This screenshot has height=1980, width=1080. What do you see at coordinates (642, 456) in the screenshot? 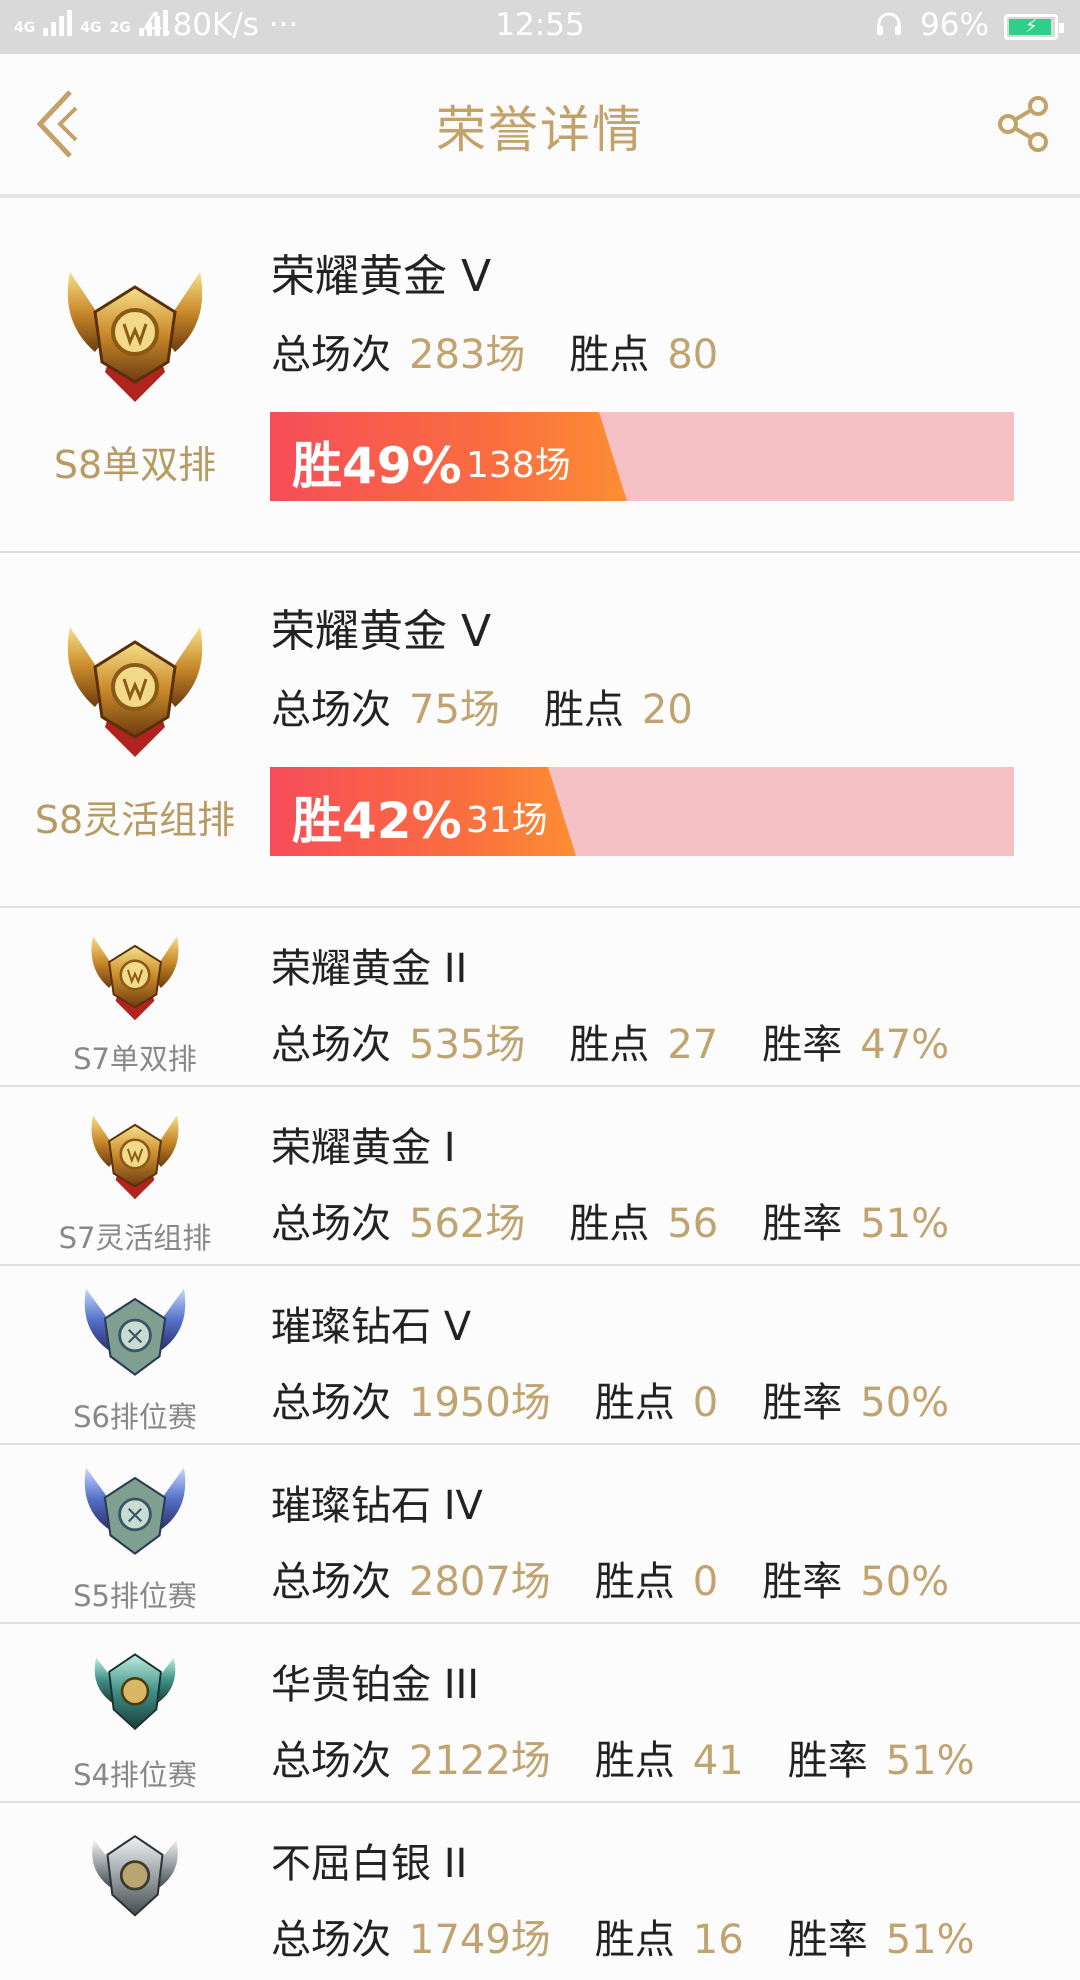
I see `win-rate-bar: 胜49% 138场` at bounding box center [642, 456].